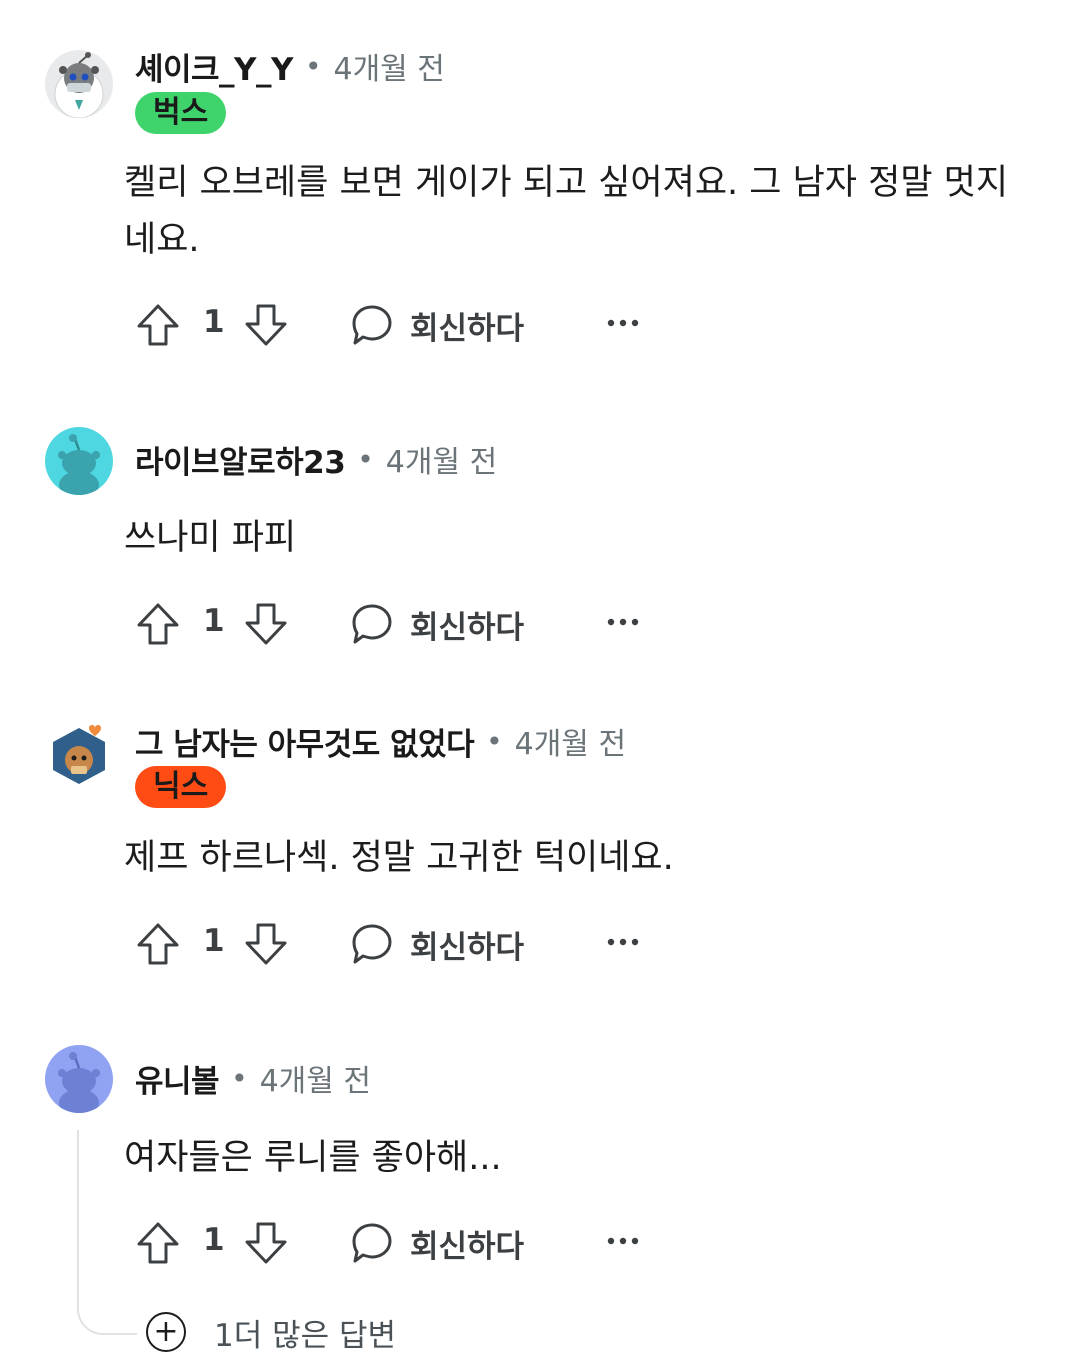 The width and height of the screenshot is (1080, 1363). What do you see at coordinates (399, 858) in the screenshot?
I see `comment-body: 제프 하르나섹. 정말 고귀한 턱이네요.` at bounding box center [399, 858].